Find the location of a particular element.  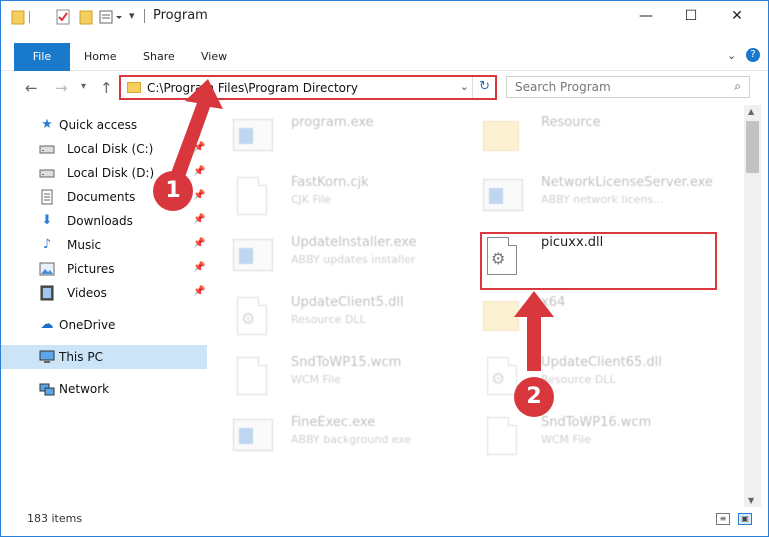

videos-icon is located at coordinates (47, 293).